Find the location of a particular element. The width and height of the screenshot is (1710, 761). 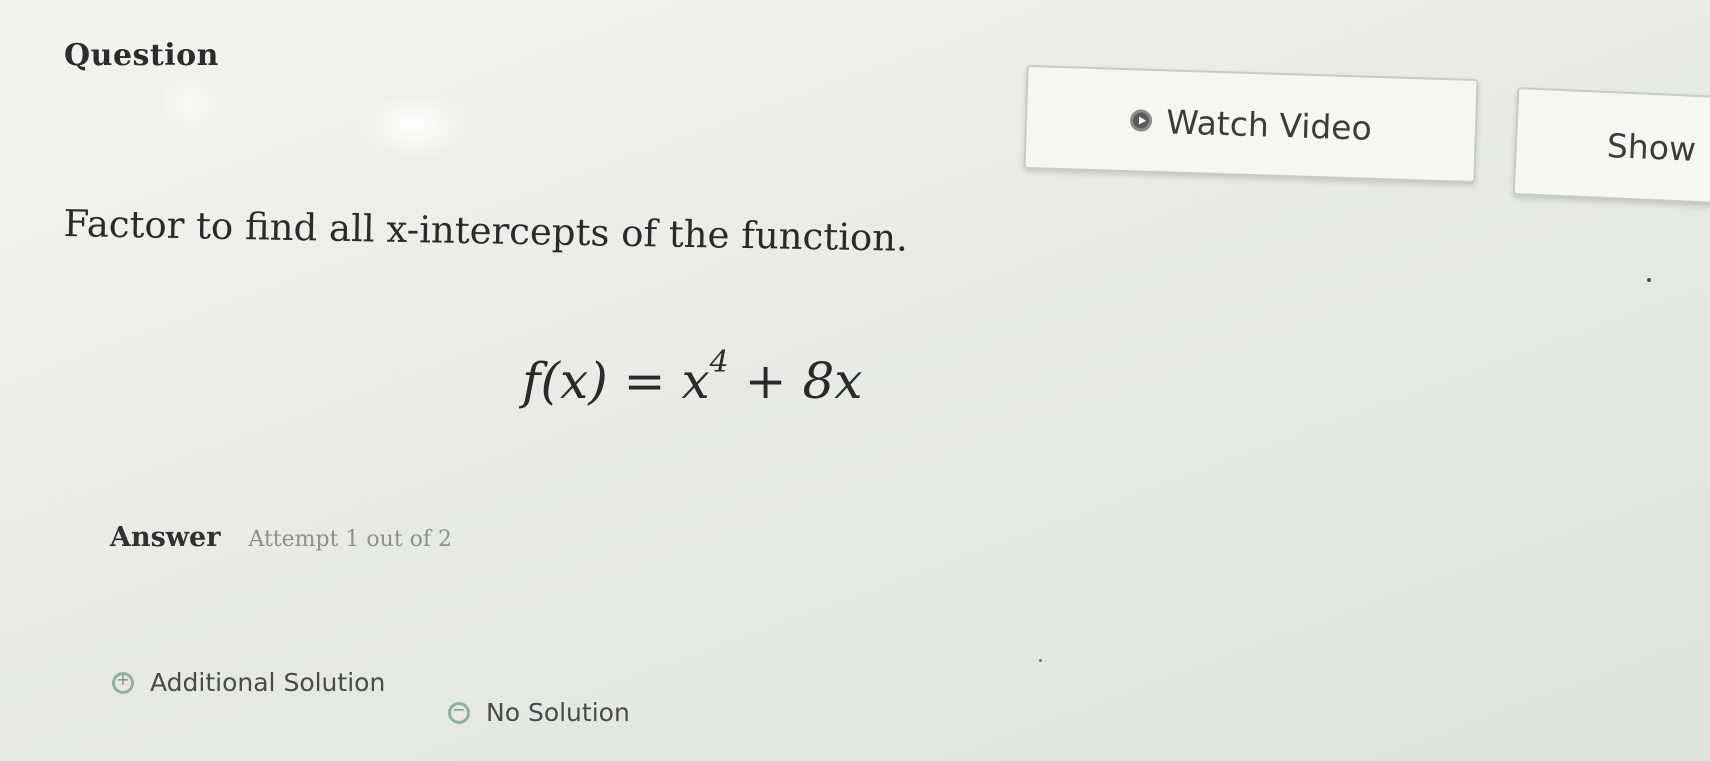

show-button: Show is located at coordinates (1611, 146).